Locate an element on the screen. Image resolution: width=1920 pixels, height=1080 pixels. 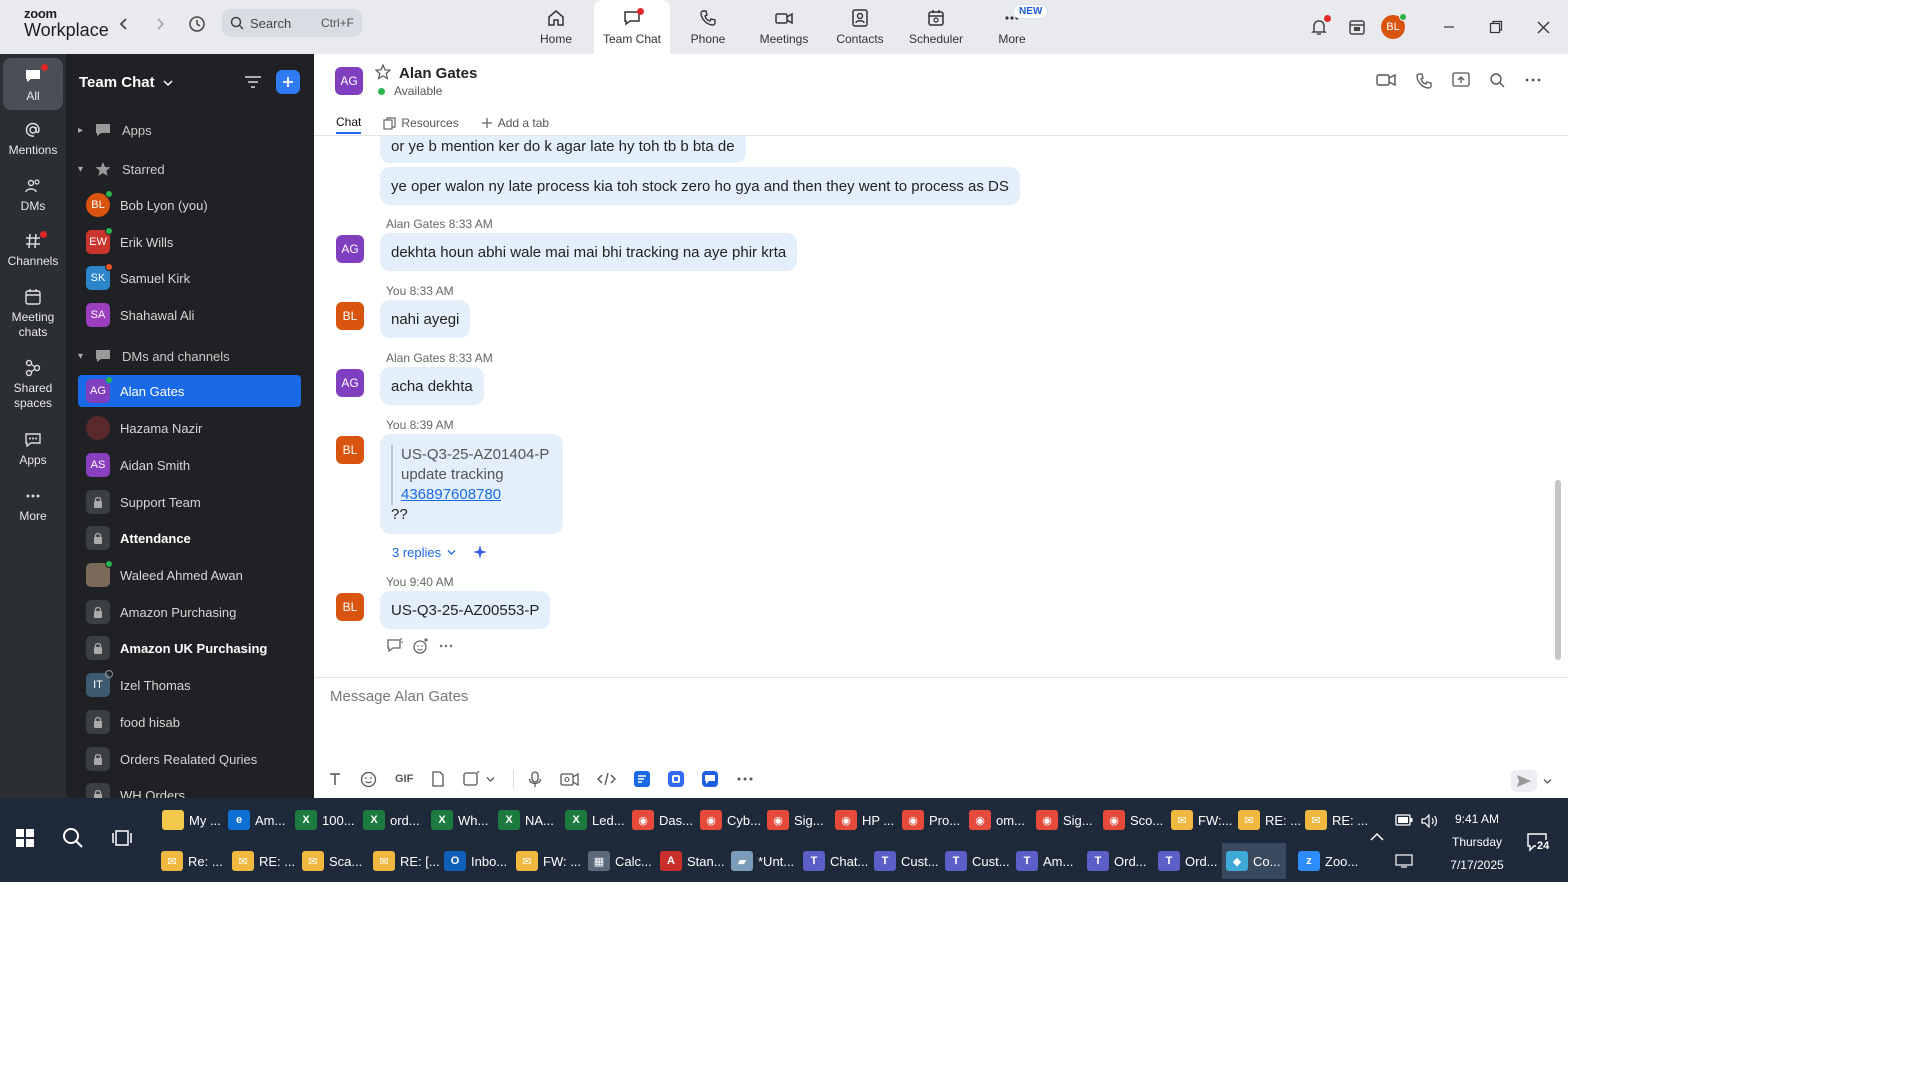
sidebar-item-amazon-uk-purchasing: Amazon UK Purchasing is located at coordinates (189, 648).